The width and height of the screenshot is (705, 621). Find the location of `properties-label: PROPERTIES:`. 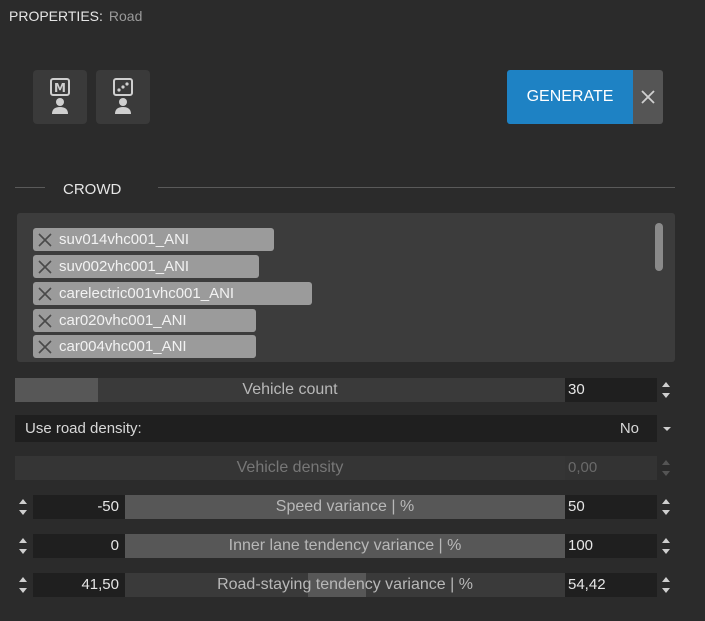

properties-label: PROPERTIES: is located at coordinates (56, 16).